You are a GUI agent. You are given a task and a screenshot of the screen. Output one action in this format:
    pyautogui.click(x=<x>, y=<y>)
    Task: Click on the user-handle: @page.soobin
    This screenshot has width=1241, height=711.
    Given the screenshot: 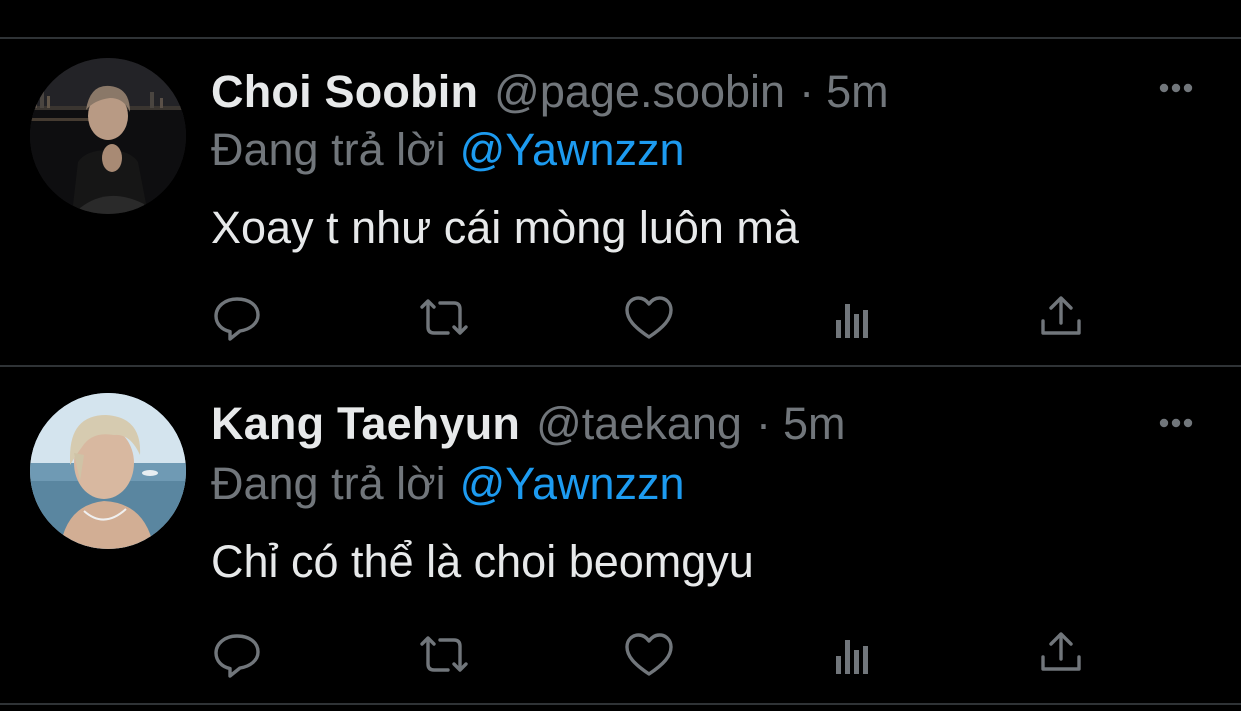 What is the action you would take?
    pyautogui.click(x=639, y=92)
    